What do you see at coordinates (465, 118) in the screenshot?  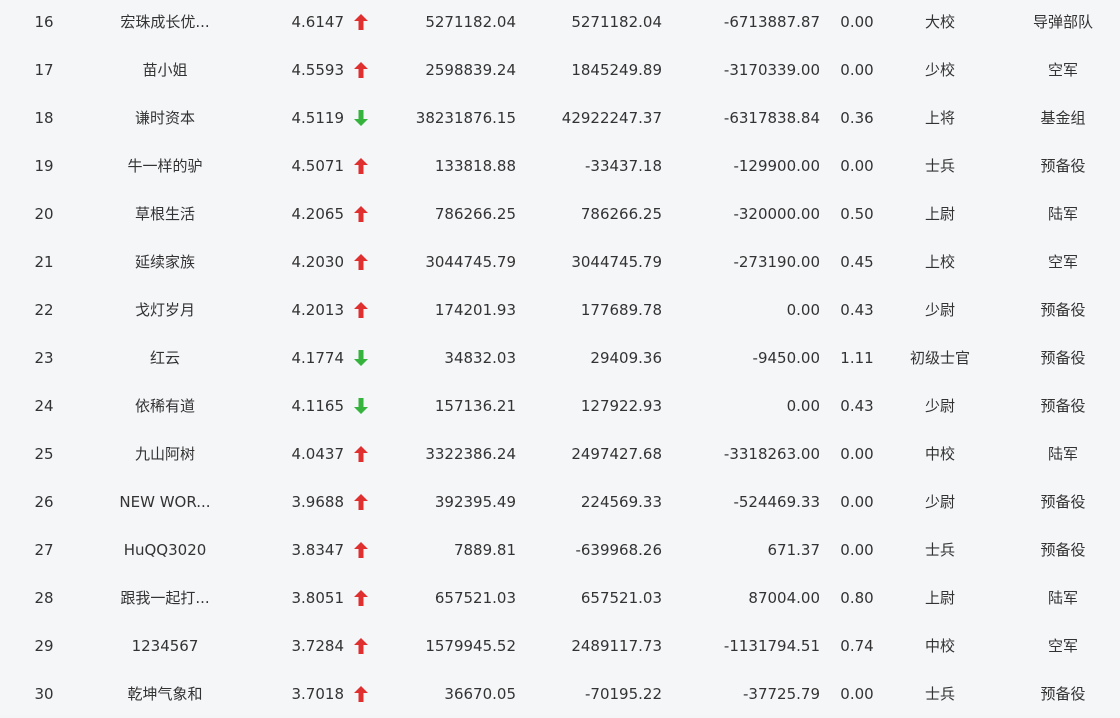 I see `value-1-cell: 38231876.15` at bounding box center [465, 118].